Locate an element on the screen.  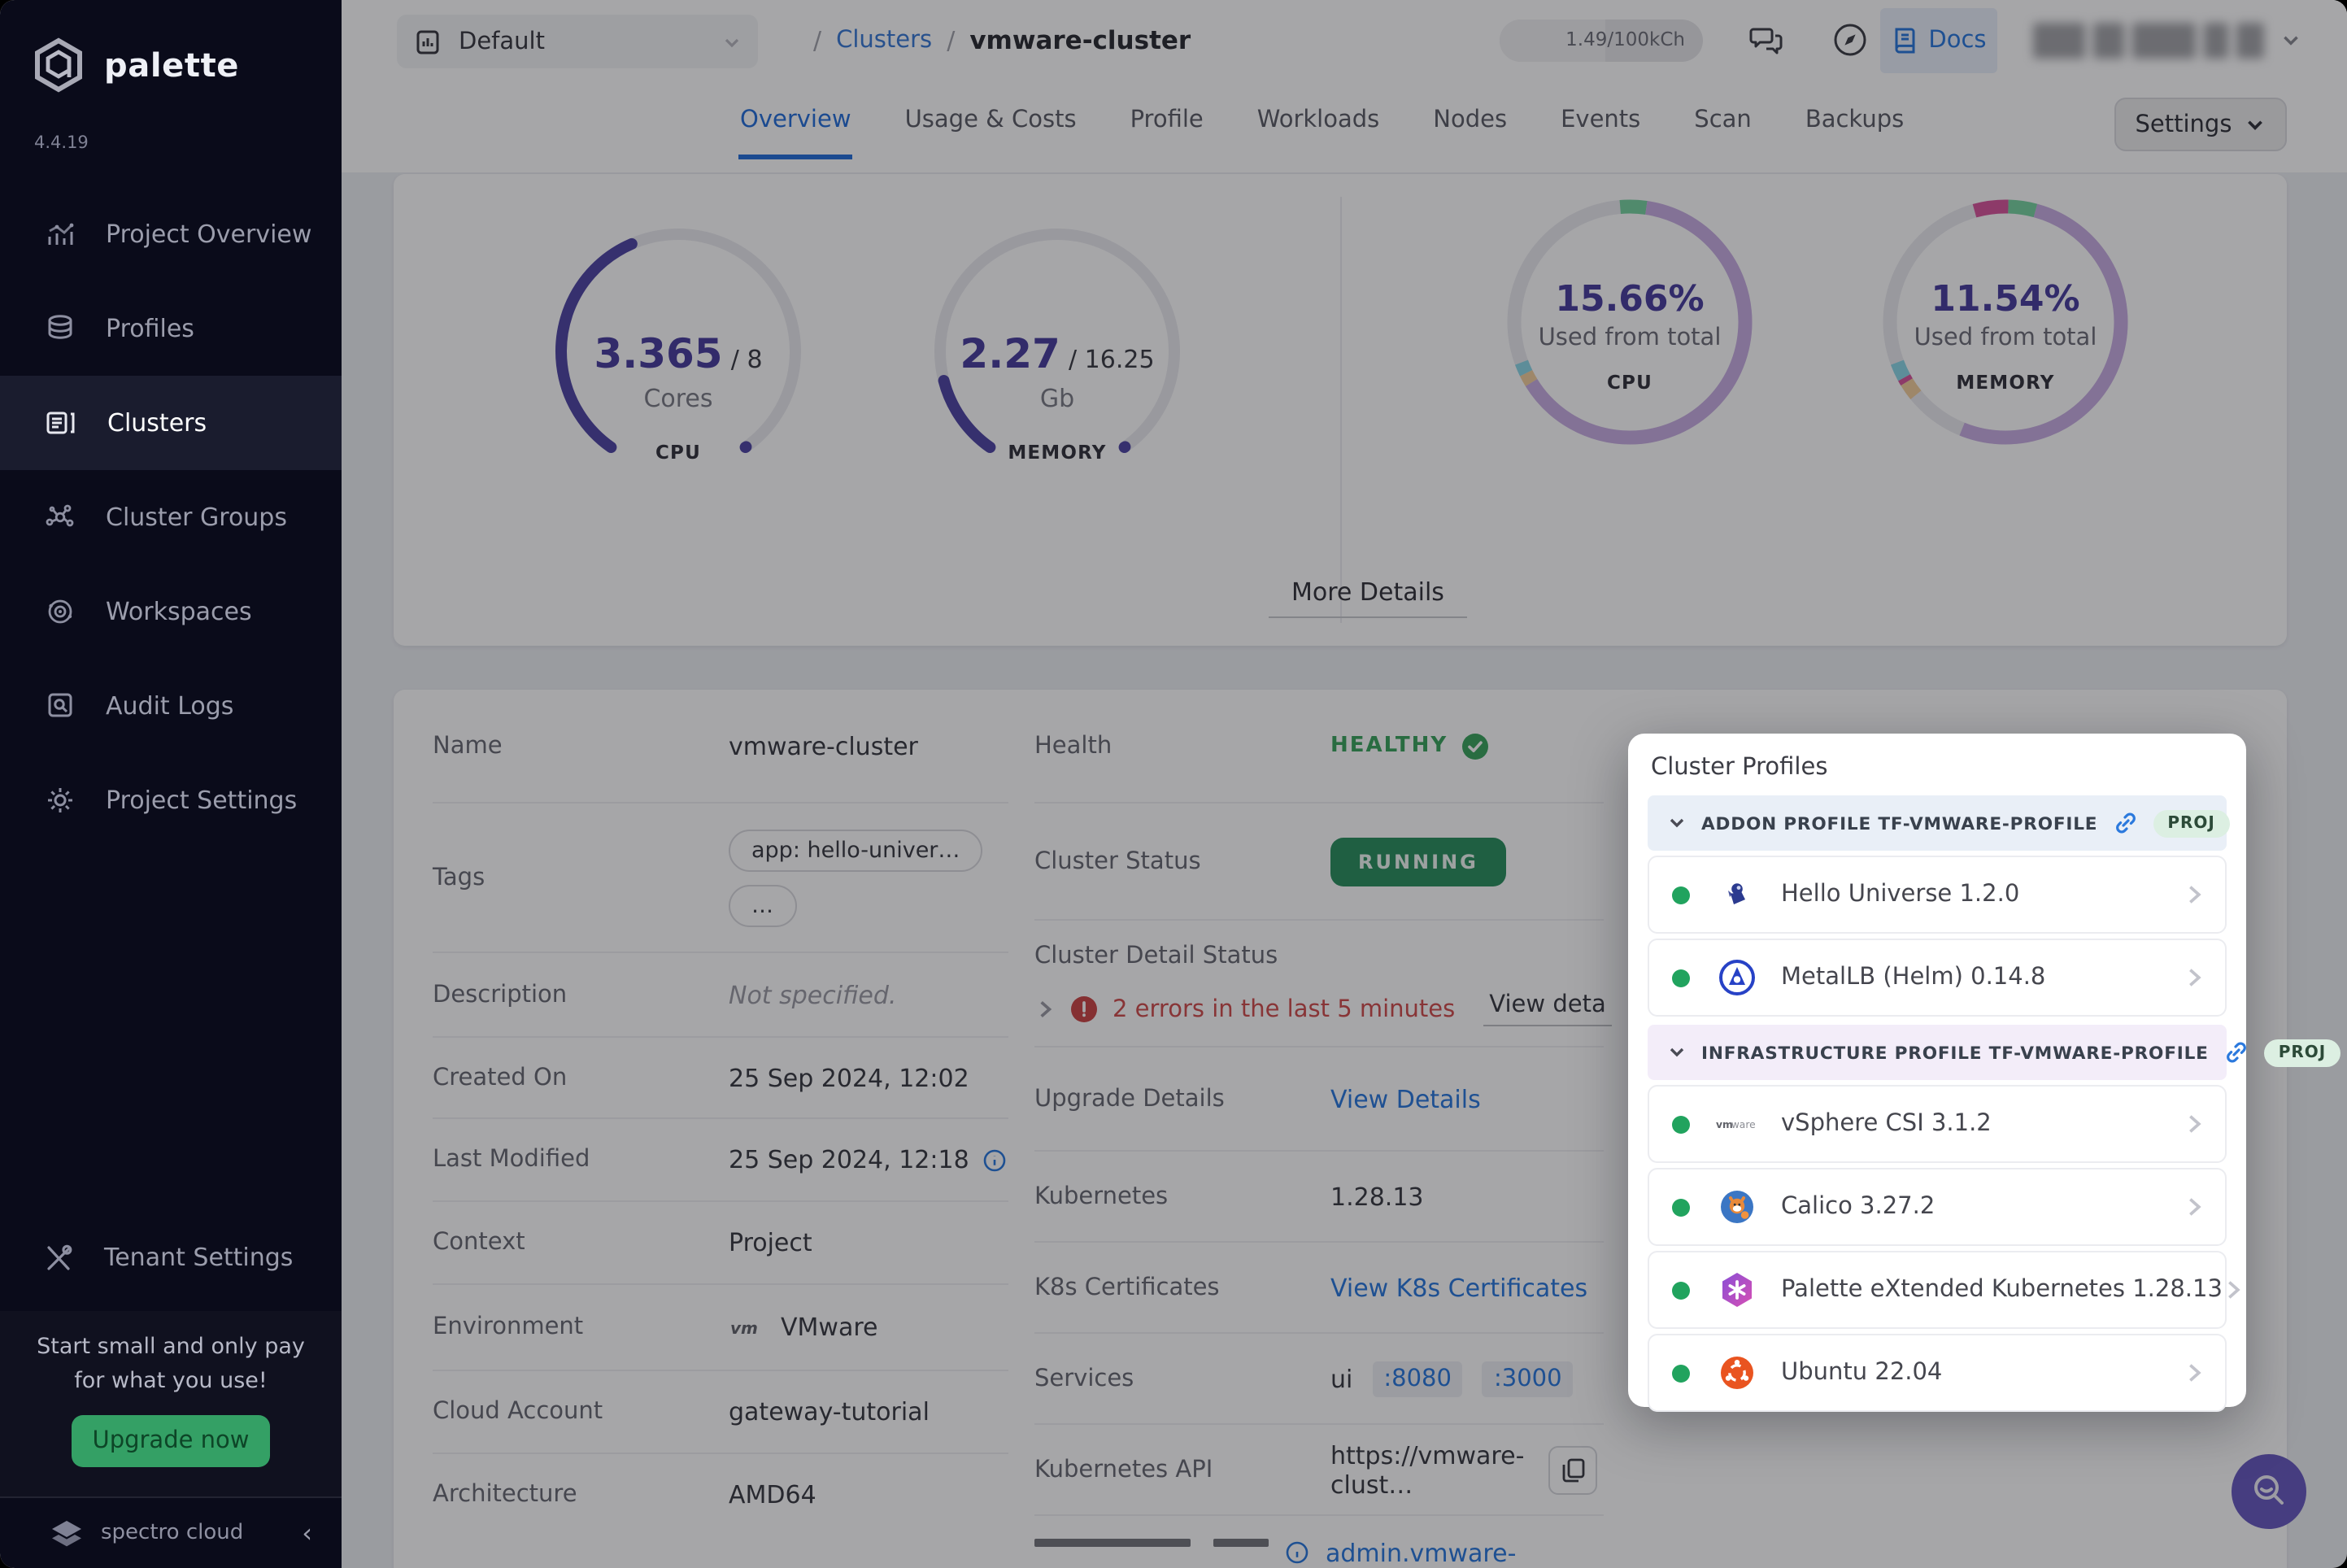
metallb-icon is located at coordinates (1737, 977).